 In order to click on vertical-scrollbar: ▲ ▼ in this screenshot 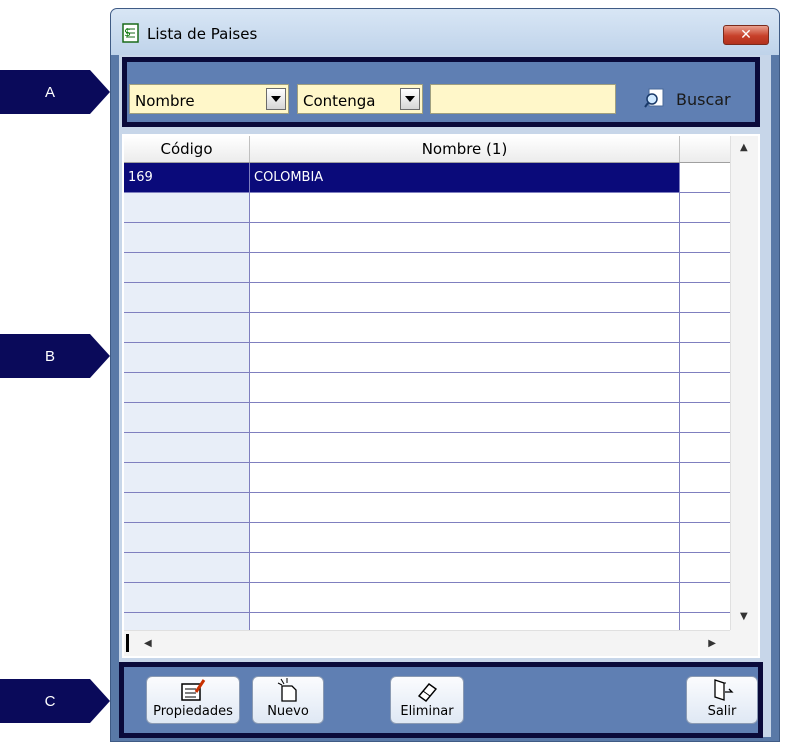, I will do `click(744, 383)`.